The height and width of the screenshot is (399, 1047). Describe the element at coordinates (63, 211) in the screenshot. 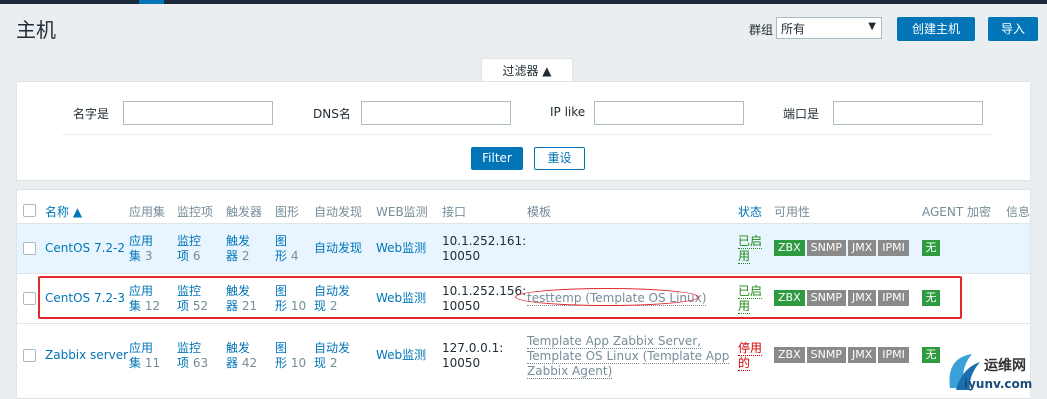

I see `header-name: 名称 ▲` at that location.